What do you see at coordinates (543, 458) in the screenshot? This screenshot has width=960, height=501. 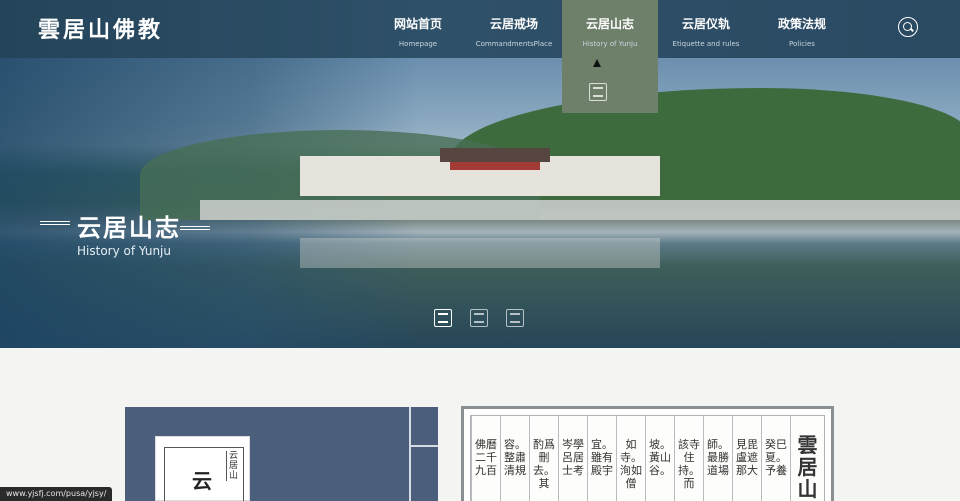 I see `scroll-column: 酌爲刪去。其` at bounding box center [543, 458].